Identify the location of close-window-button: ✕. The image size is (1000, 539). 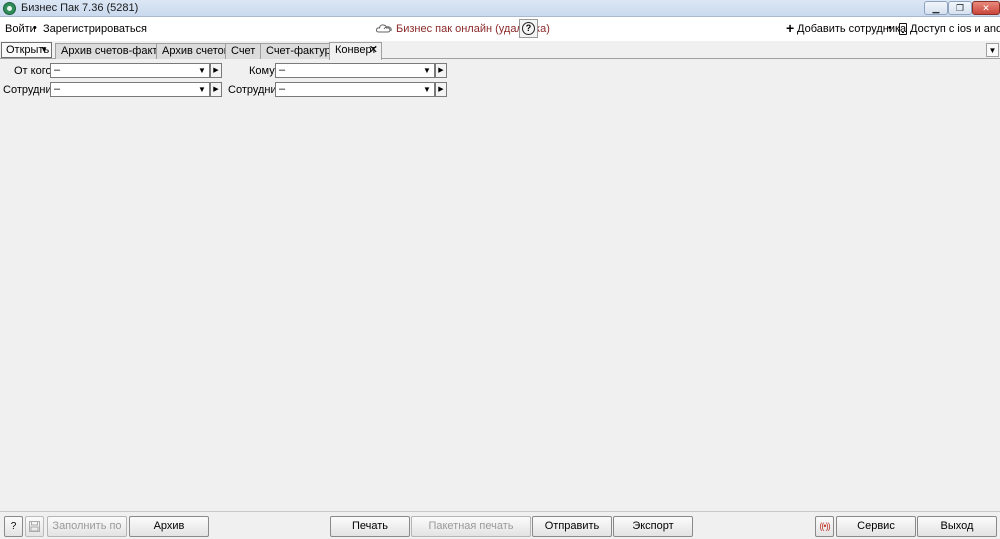
(986, 8).